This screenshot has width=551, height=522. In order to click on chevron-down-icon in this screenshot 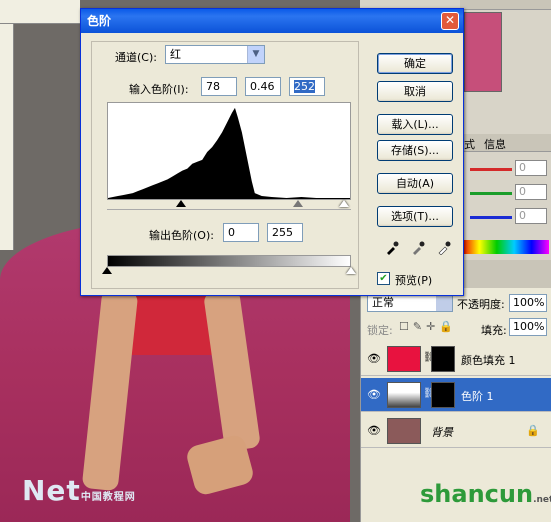, I will do `click(444, 303)`.